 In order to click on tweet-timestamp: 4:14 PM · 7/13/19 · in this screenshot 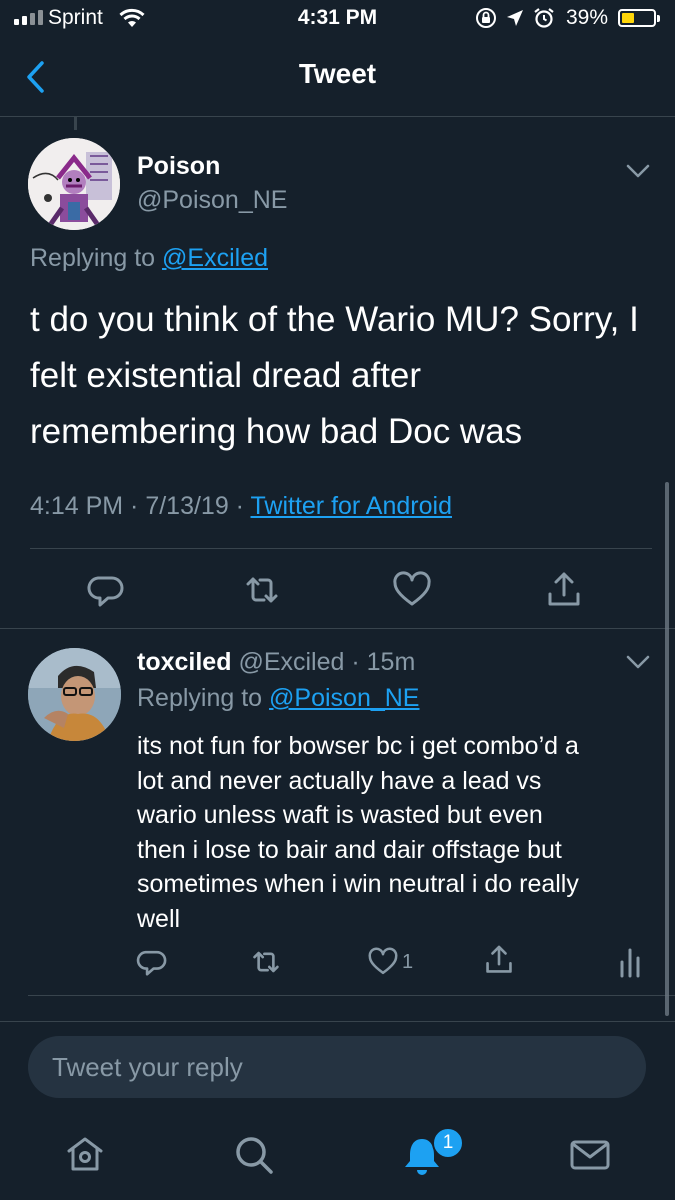, I will do `click(140, 506)`.